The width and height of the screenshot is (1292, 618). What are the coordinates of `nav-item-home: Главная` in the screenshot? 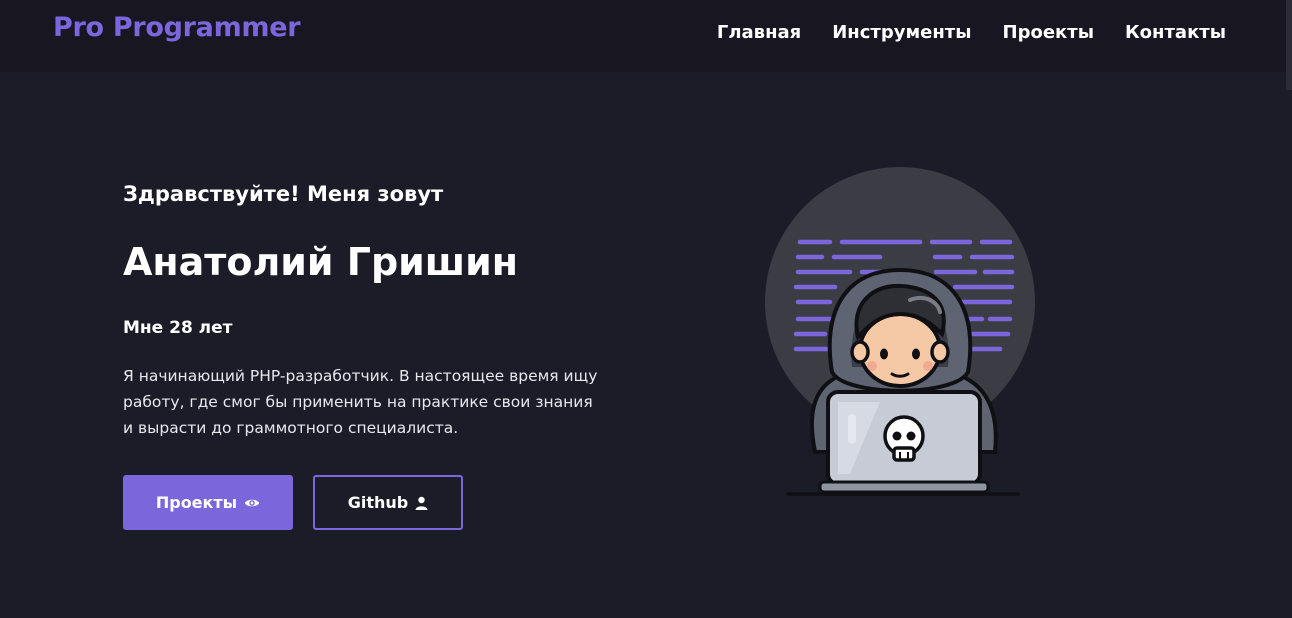 It's located at (759, 32).